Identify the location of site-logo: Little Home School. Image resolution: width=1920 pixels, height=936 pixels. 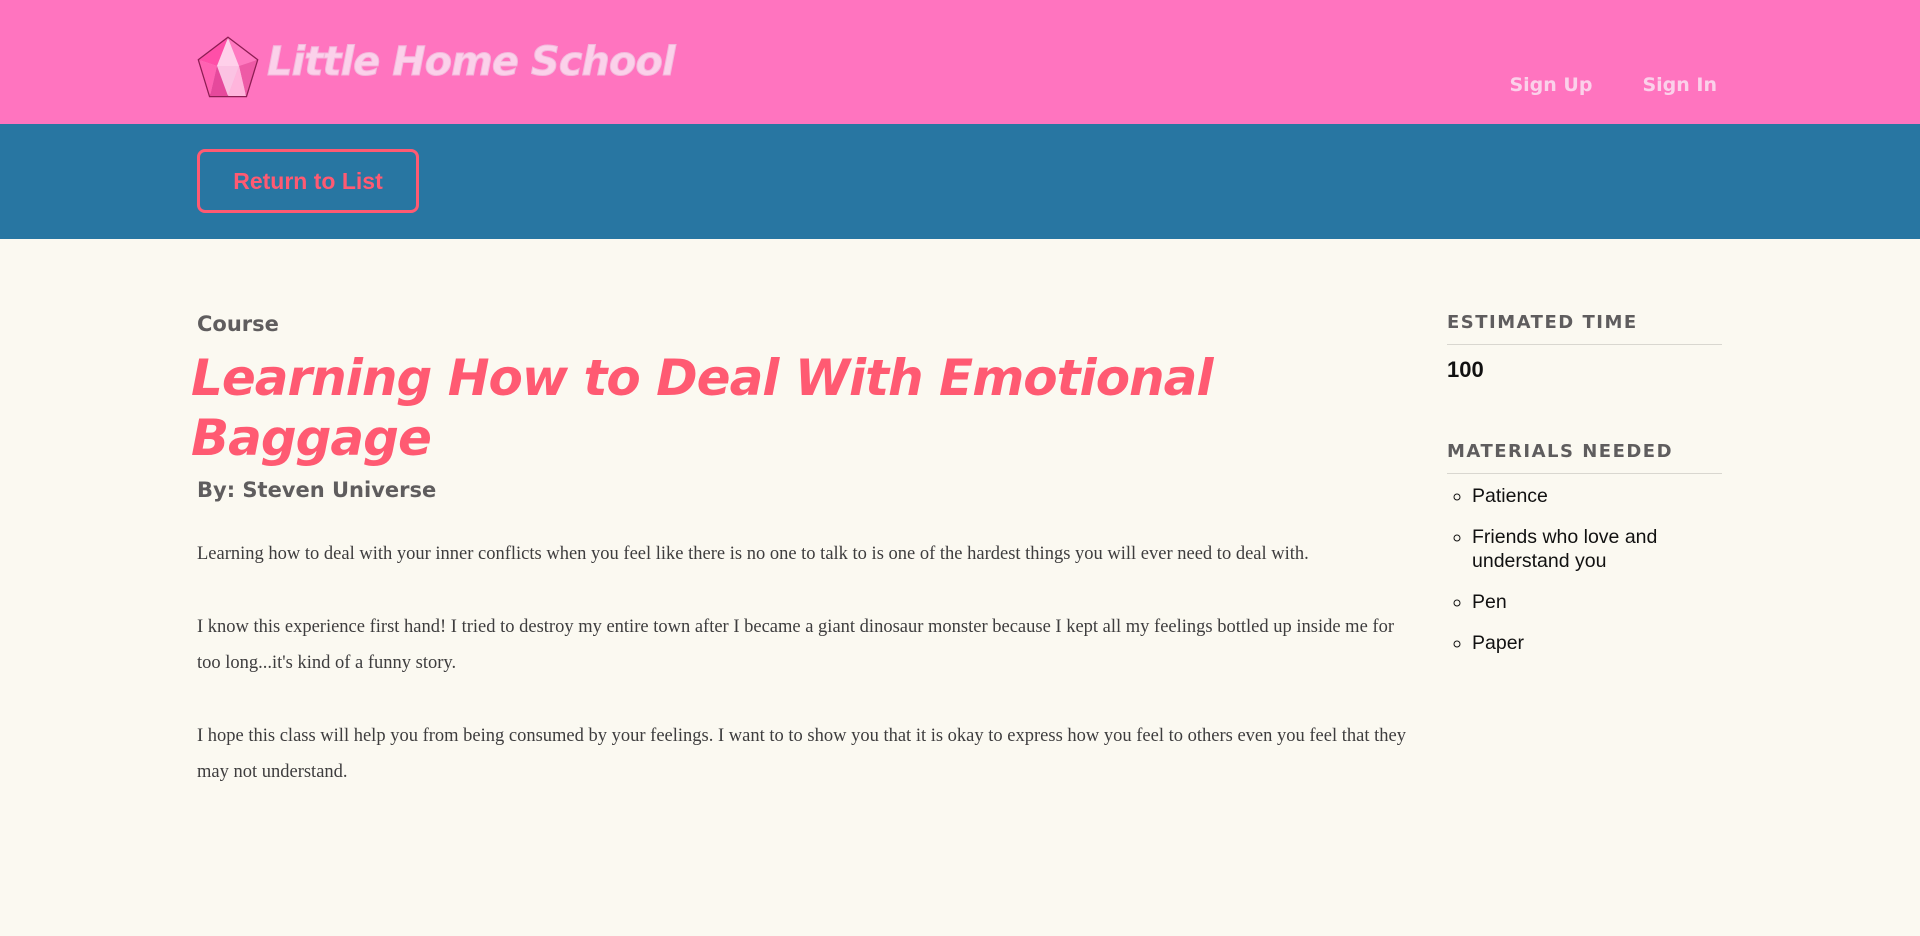
(437, 67).